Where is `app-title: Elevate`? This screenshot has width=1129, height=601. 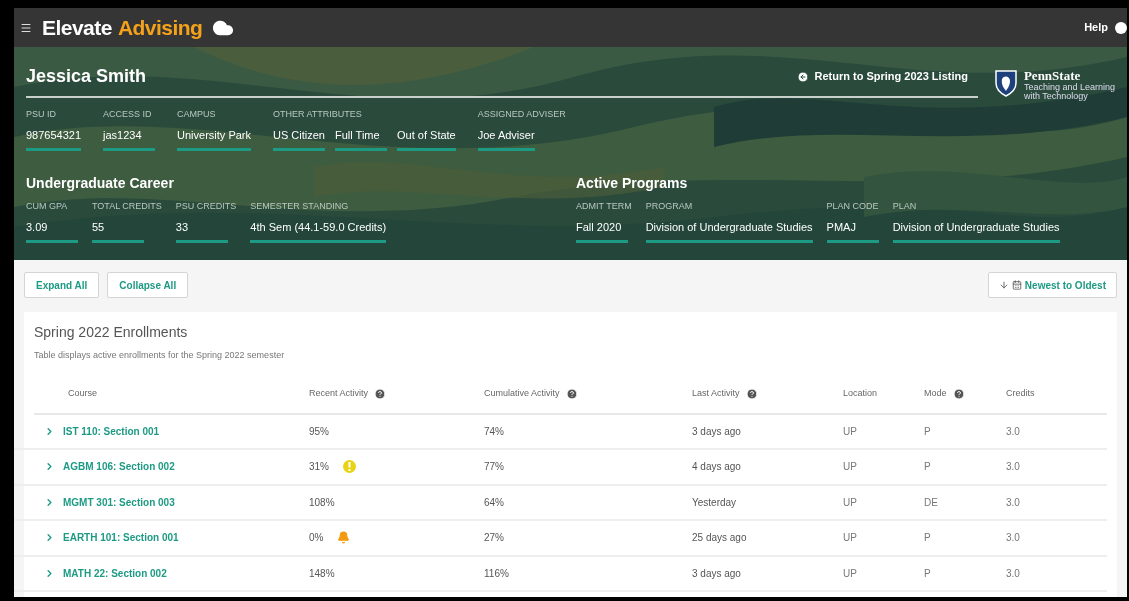 app-title: Elevate is located at coordinates (77, 27).